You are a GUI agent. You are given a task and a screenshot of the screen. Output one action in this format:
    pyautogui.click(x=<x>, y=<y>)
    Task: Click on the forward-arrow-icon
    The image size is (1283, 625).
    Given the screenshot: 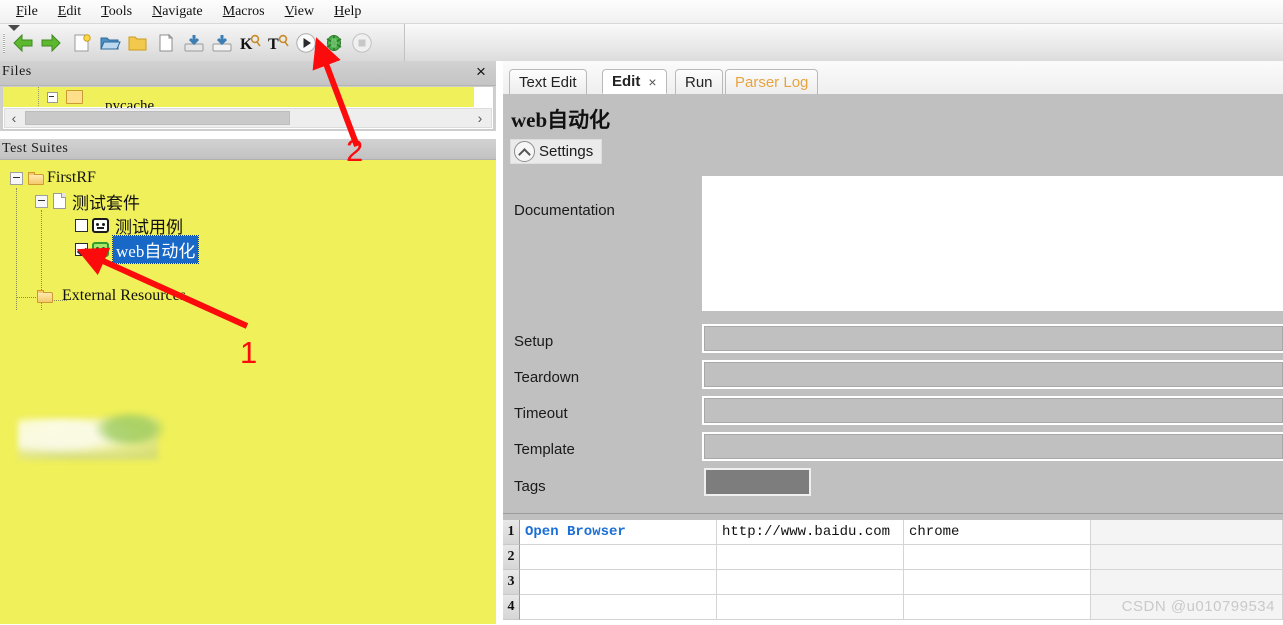 What is the action you would take?
    pyautogui.click(x=51, y=42)
    